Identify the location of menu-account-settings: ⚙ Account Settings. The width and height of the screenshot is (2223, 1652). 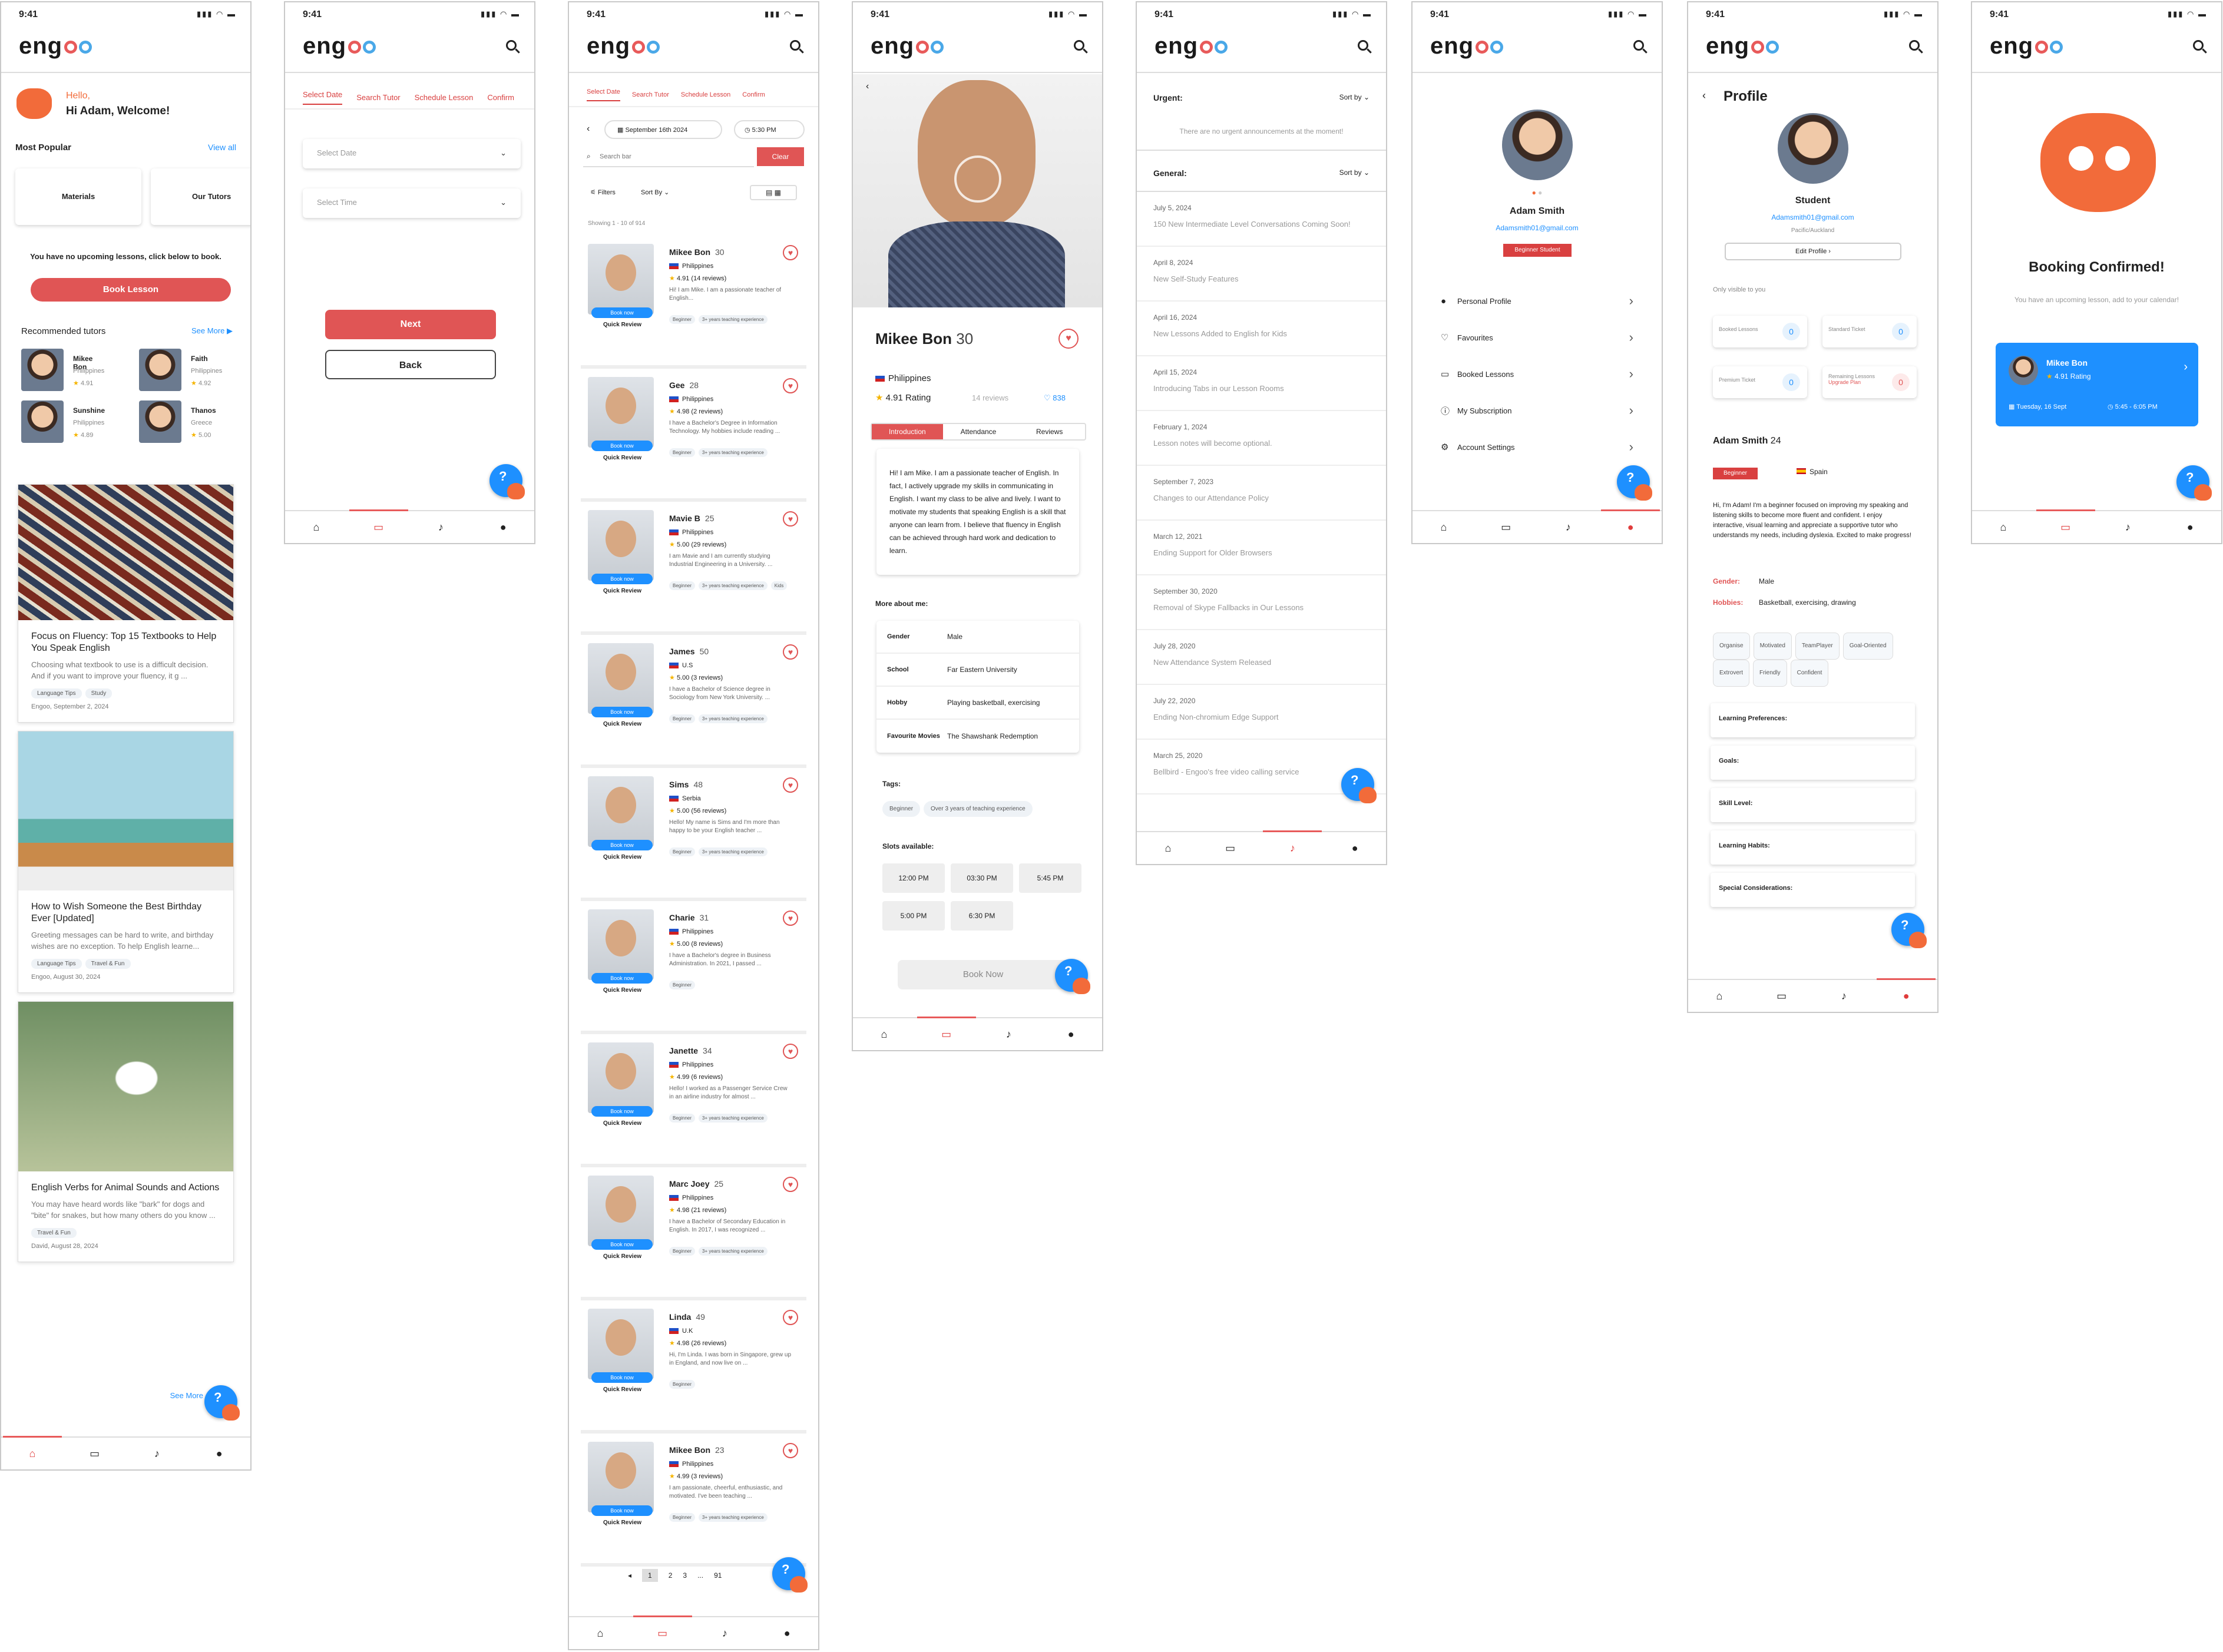
(1537, 447).